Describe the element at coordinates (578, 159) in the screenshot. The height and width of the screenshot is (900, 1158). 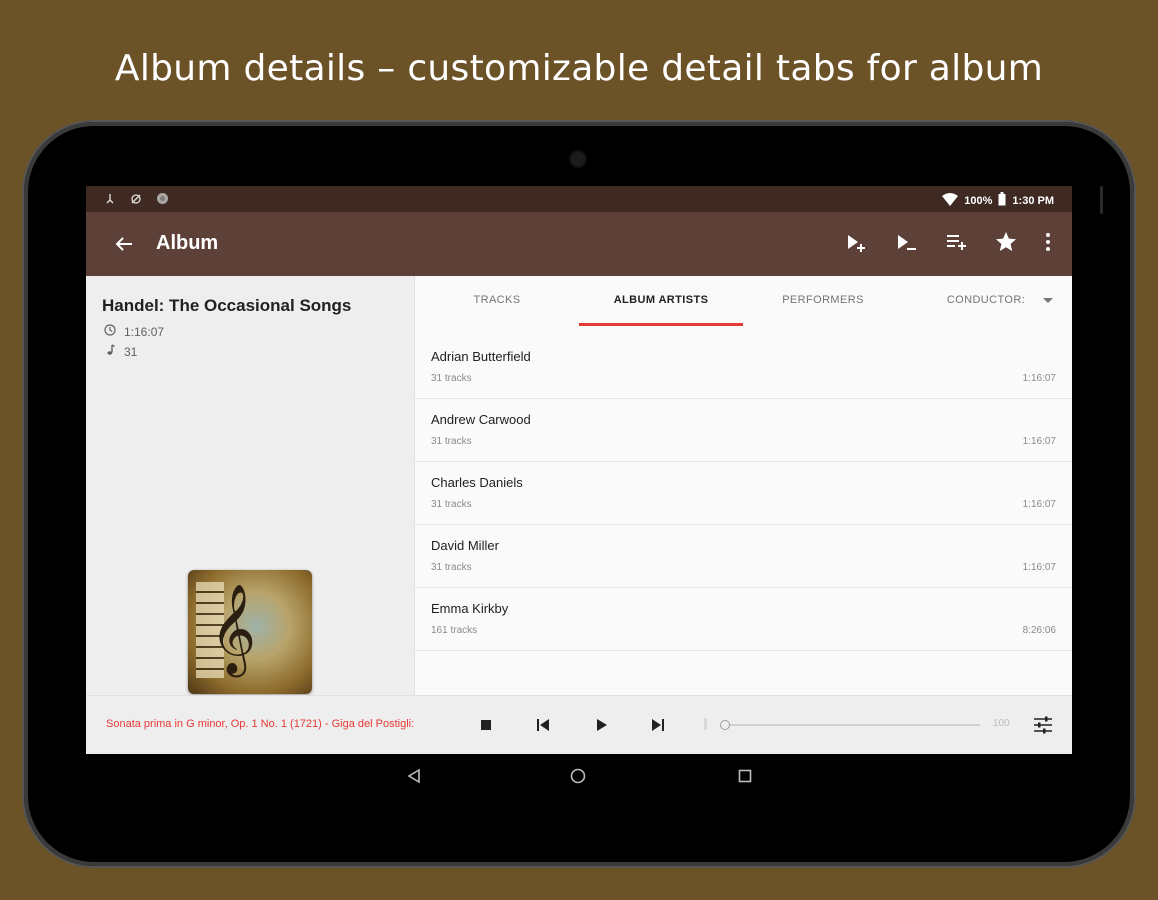
I see `camera-icon` at that location.